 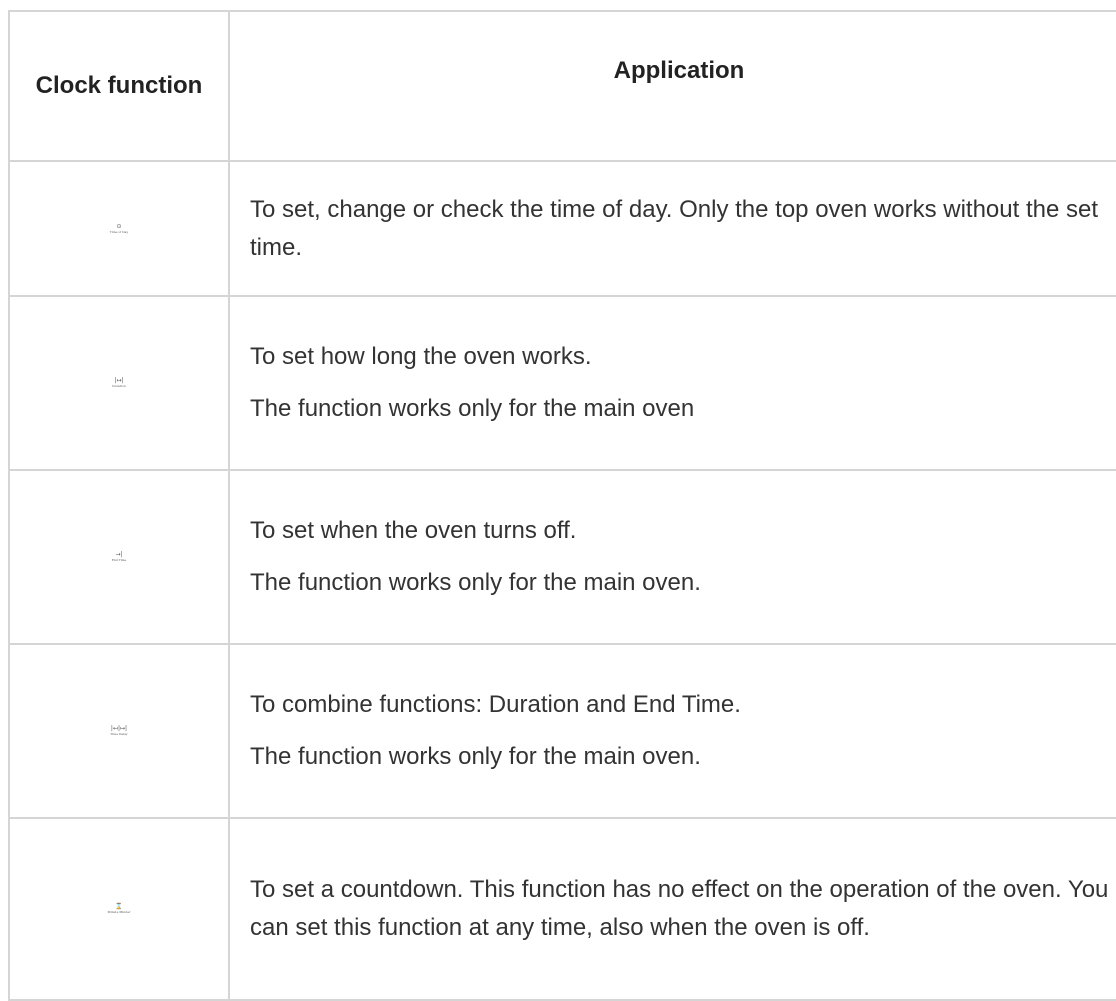 I want to click on header-application: Application, so click(x=672, y=86).